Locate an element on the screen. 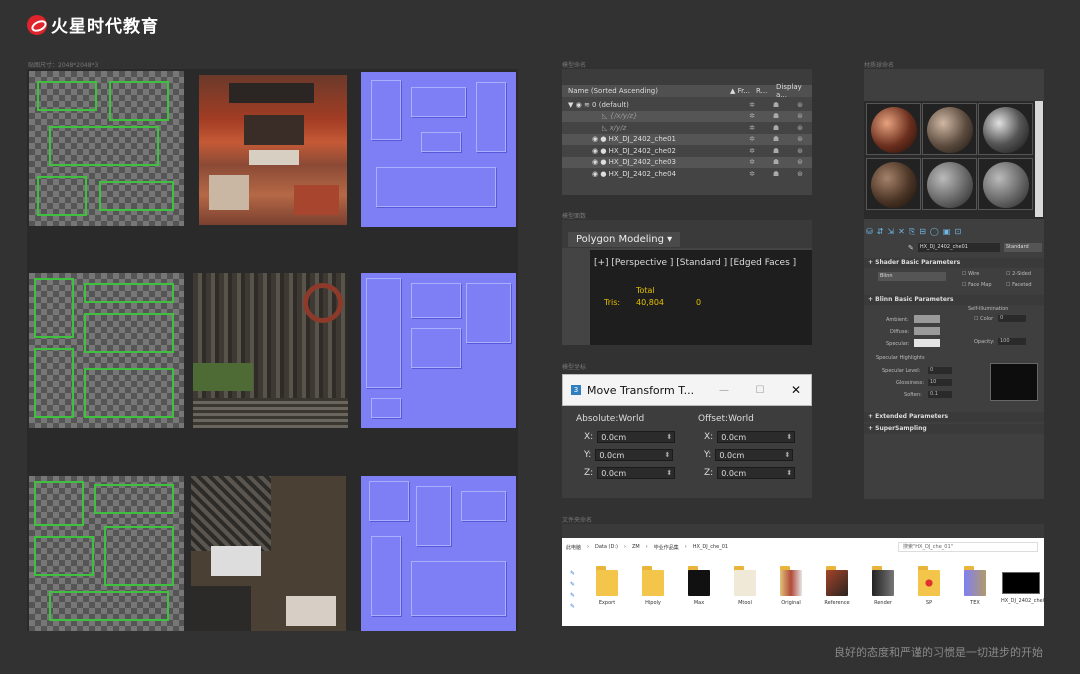 This screenshot has width=1080, height=674. put-library-icon: ⊟ is located at coordinates (922, 233).